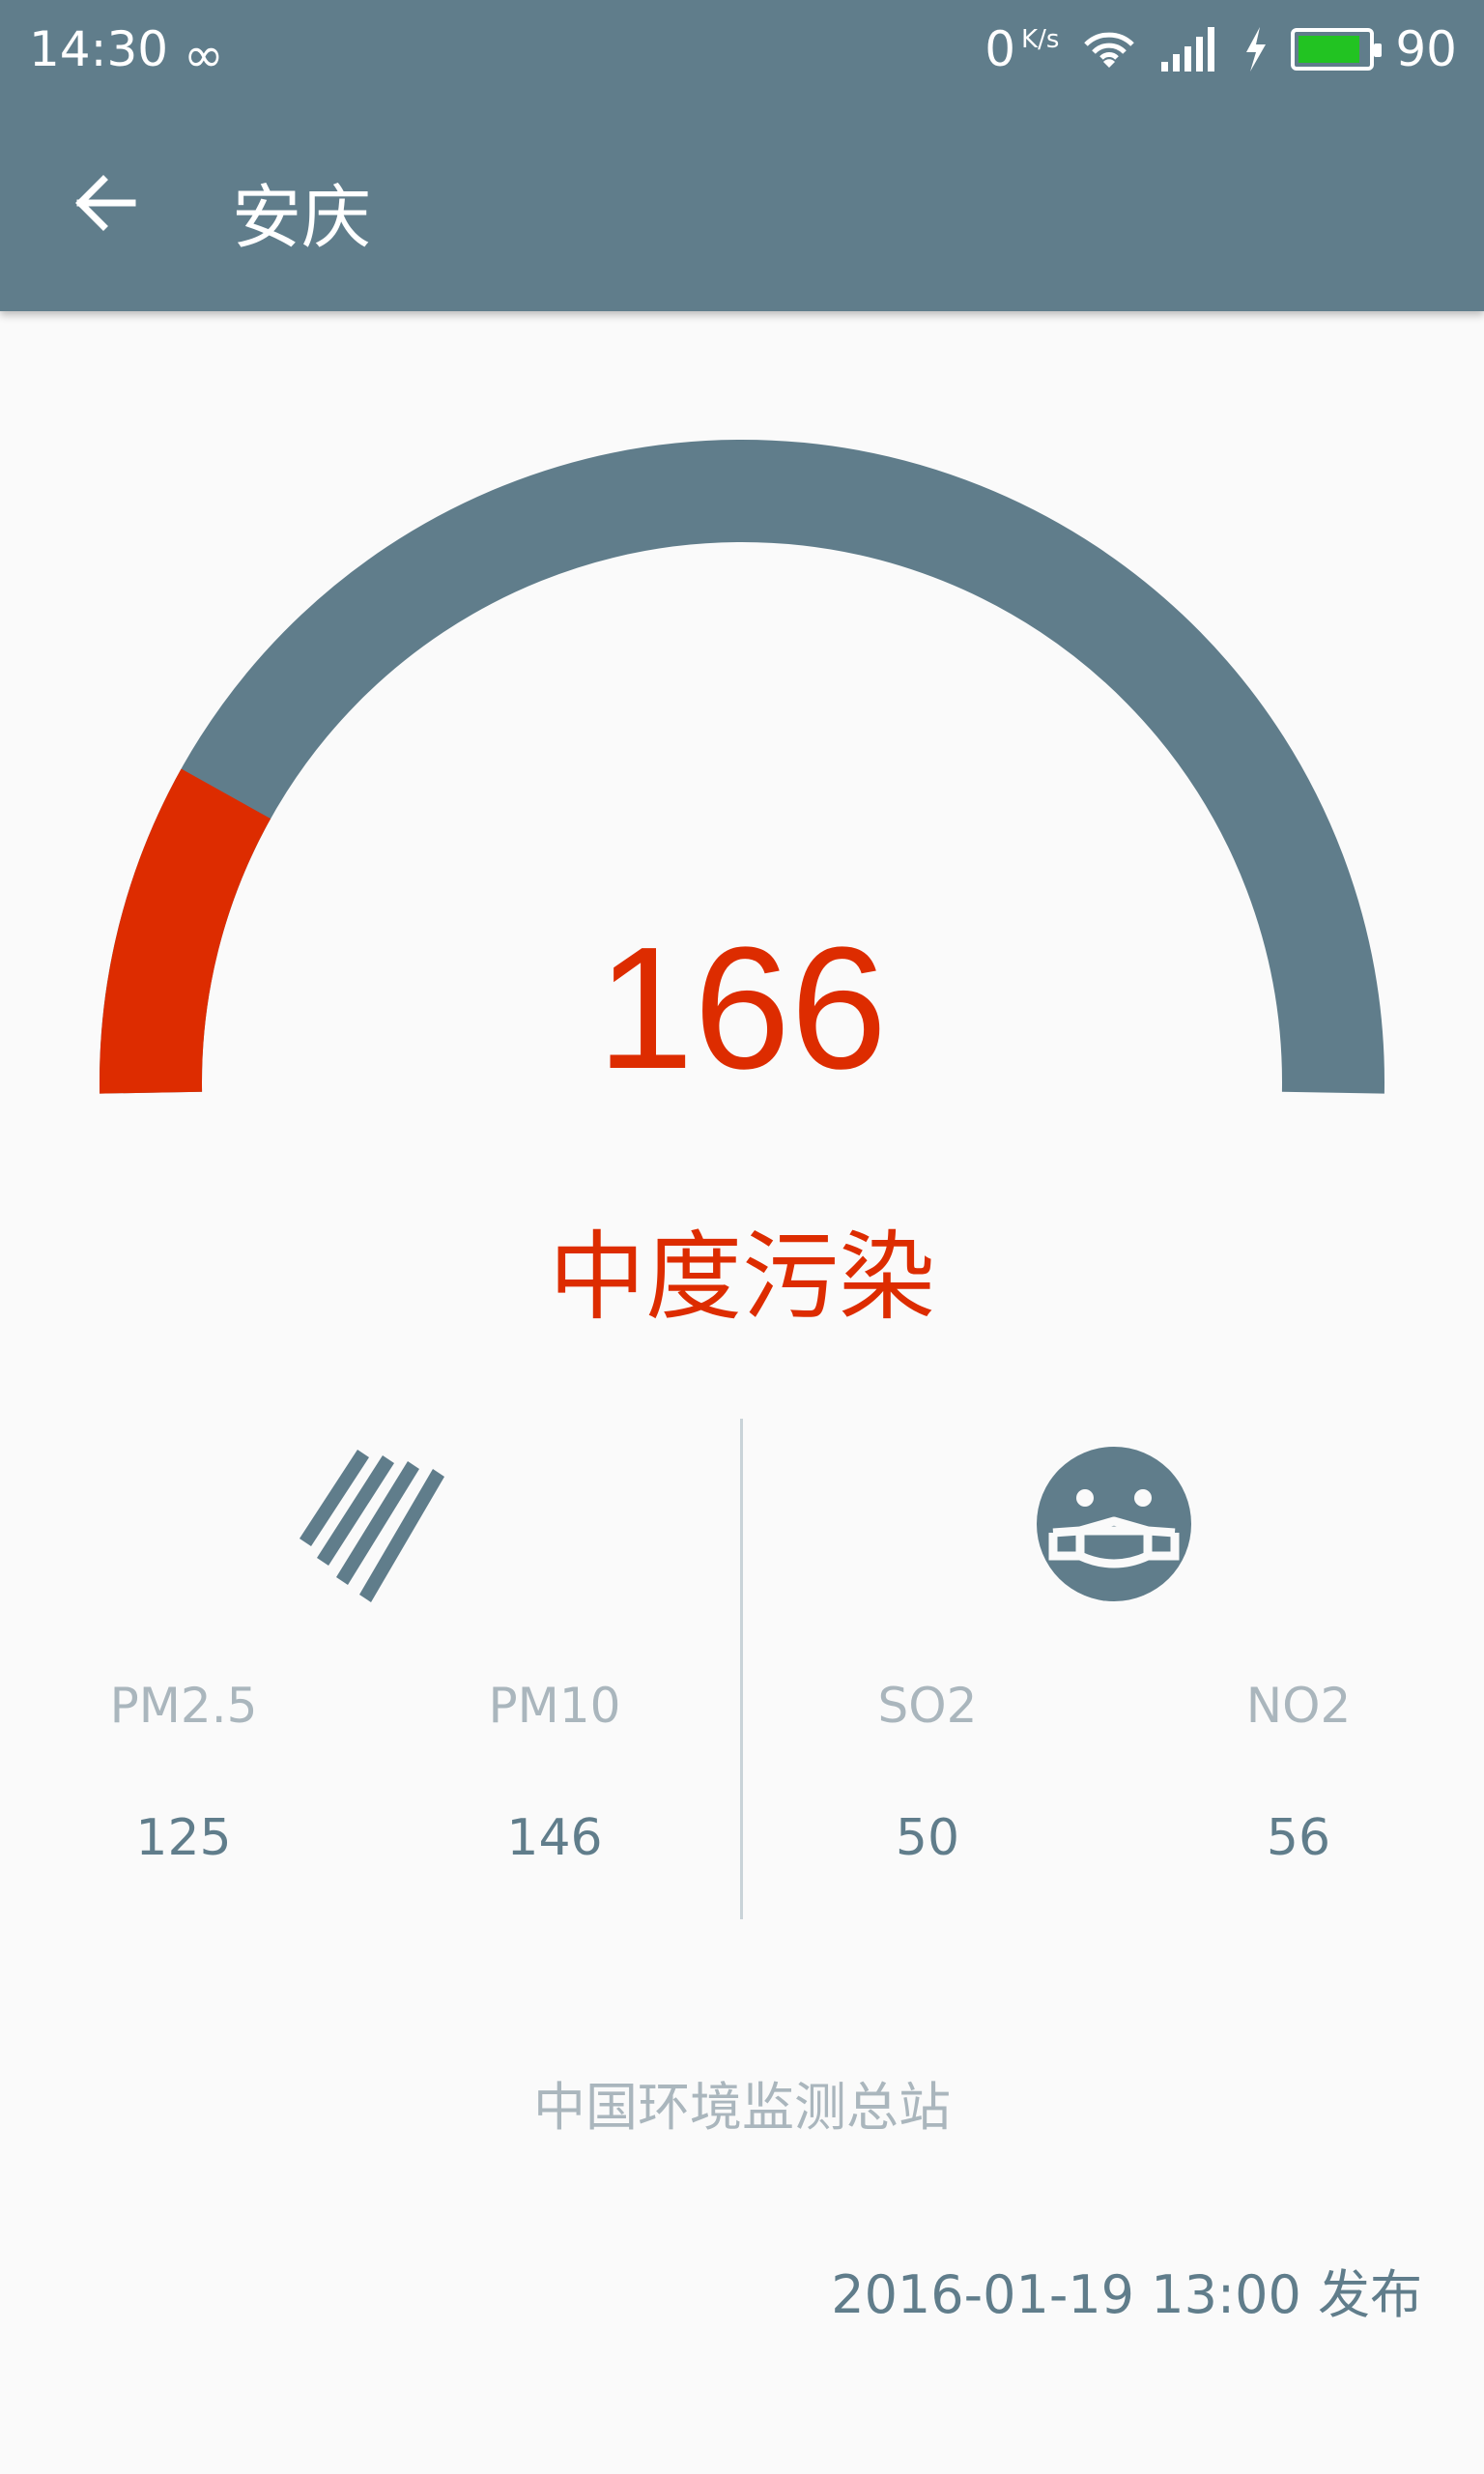  What do you see at coordinates (1426, 49) in the screenshot?
I see `battery-text: 90` at bounding box center [1426, 49].